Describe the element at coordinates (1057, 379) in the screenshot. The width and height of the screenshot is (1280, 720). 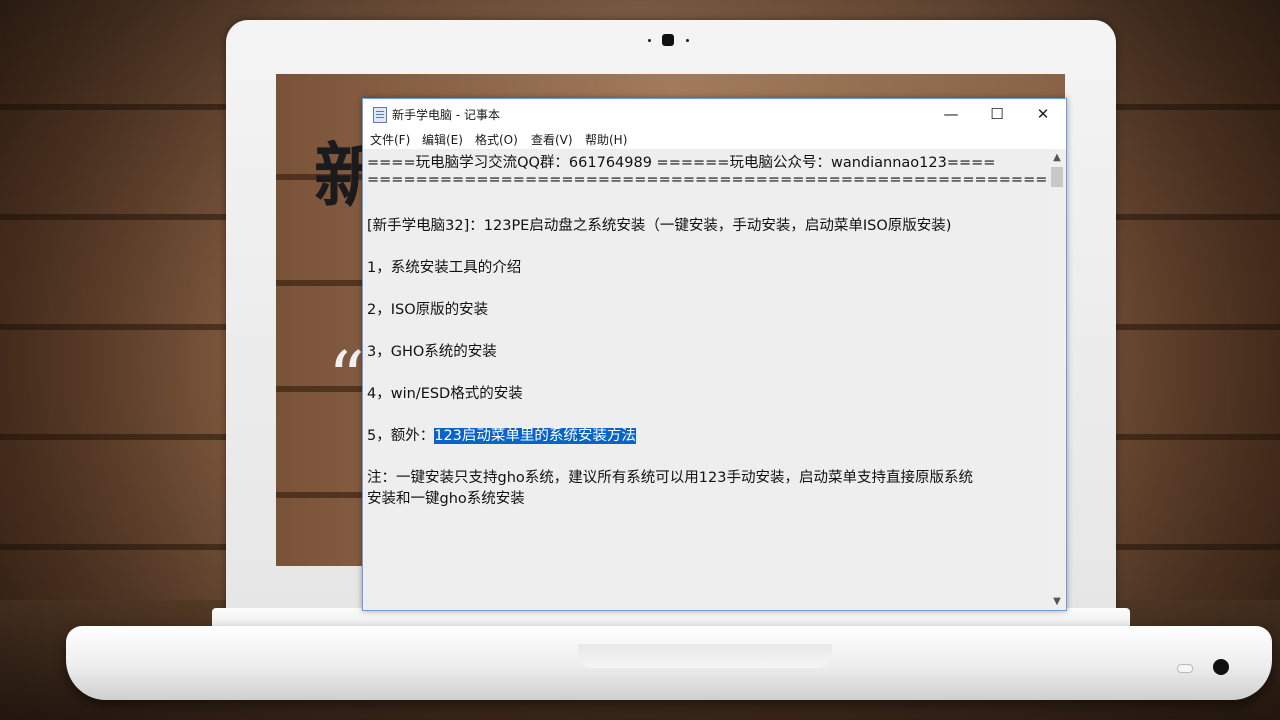
I see `vertical-scrollbar: ▲ ▼` at that location.